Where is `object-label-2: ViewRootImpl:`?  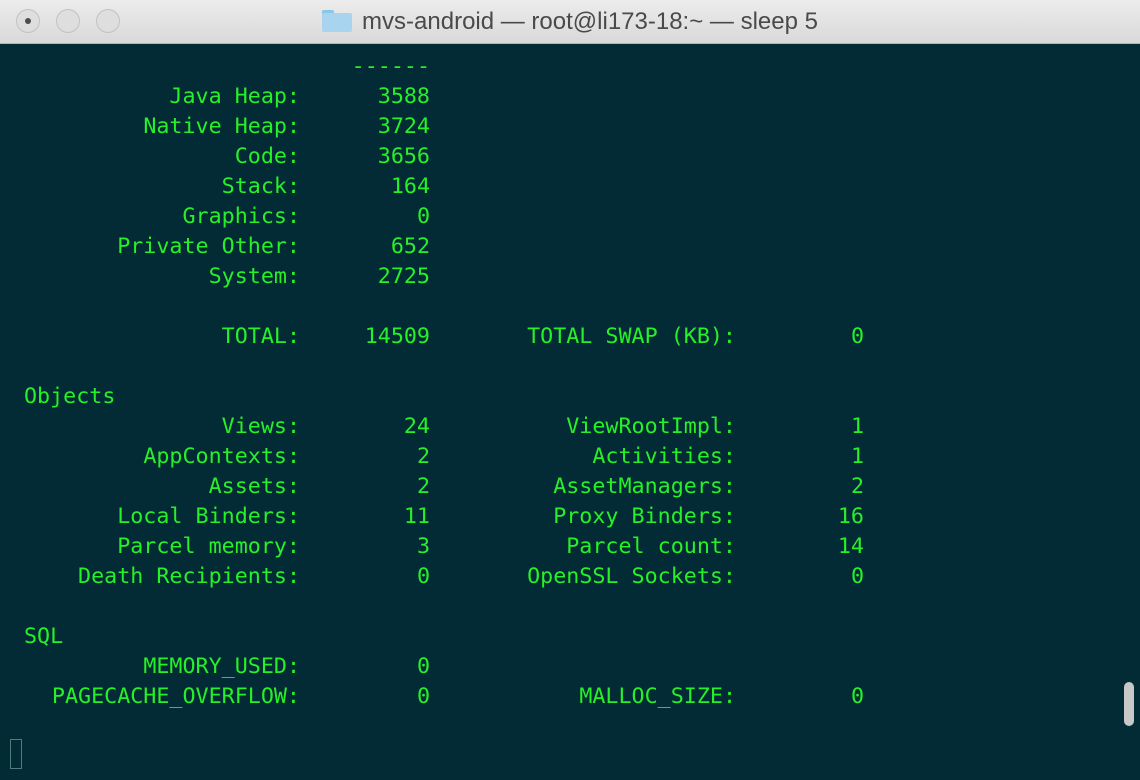
object-label-2: ViewRootImpl: is located at coordinates (651, 426).